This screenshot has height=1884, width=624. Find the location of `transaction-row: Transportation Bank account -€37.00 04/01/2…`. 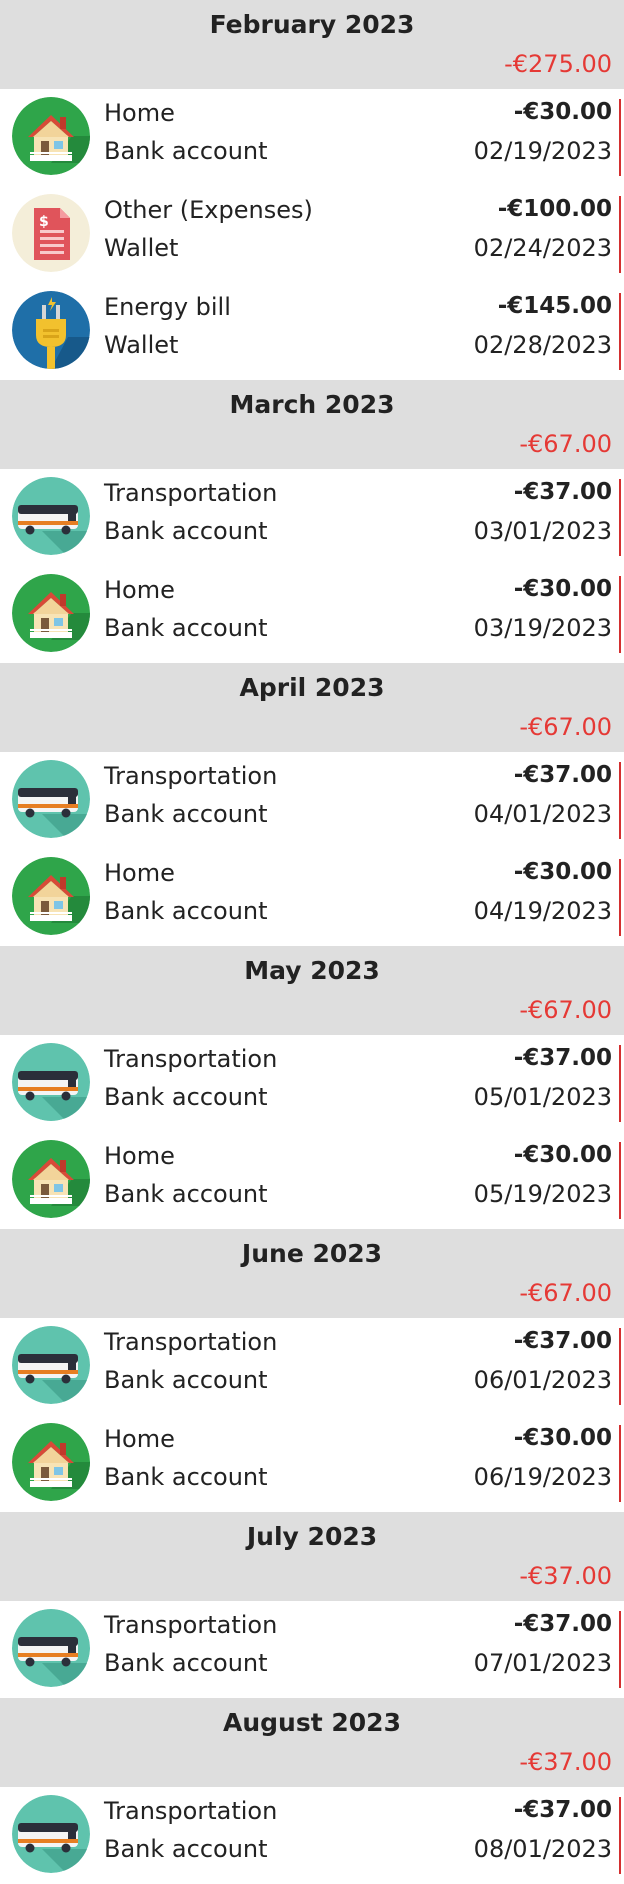

transaction-row: Transportation Bank account -€37.00 04/01/2… is located at coordinates (312, 800).